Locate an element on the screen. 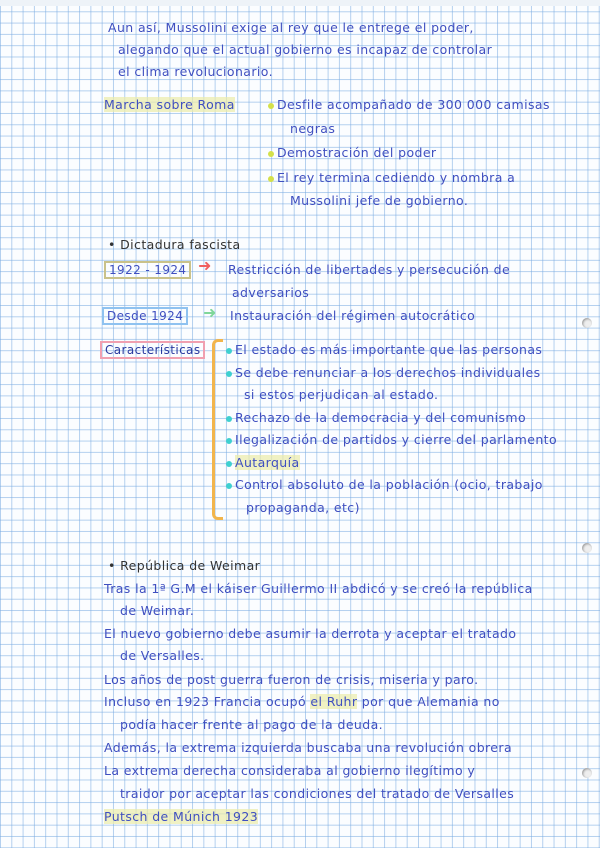 Image resolution: width=600 pixels, height=848 pixels. item-text: Desfile acompañado de 300 000 camisas is located at coordinates (413, 104).